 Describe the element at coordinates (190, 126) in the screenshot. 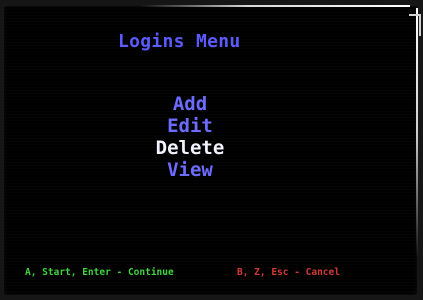

I see `menu-item-edit: Edit` at that location.